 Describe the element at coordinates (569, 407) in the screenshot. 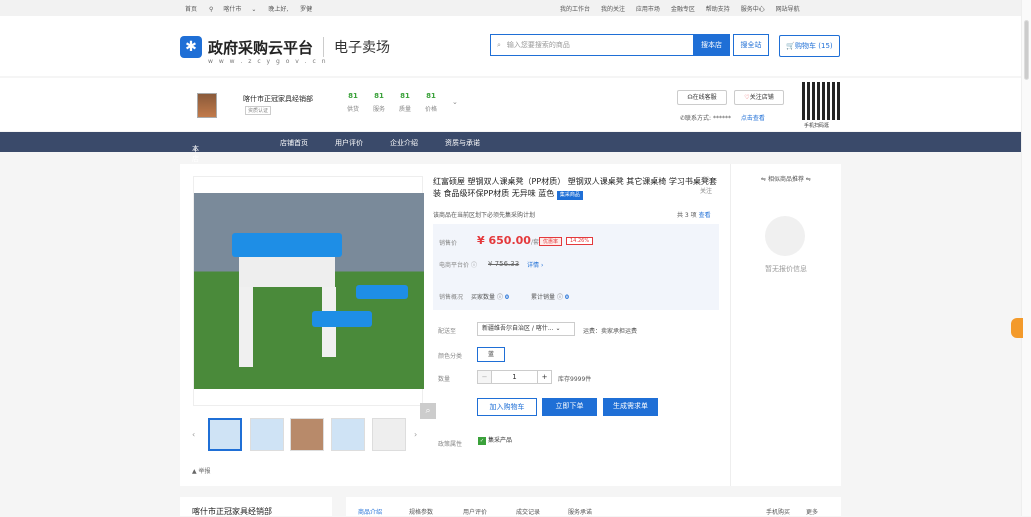

I see `buy-now-button: 立即下单` at that location.